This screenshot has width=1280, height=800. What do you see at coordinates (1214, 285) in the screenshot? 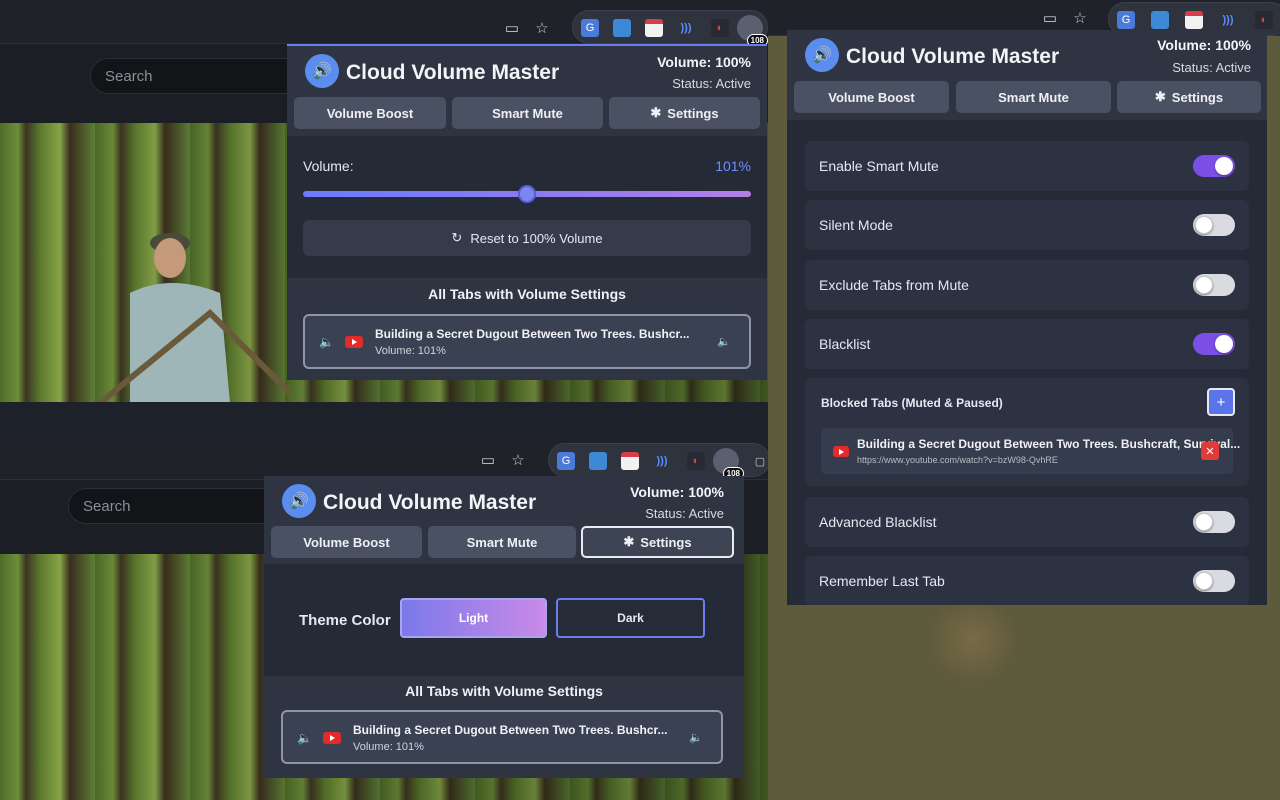
I see `exclude-tabs-toggle` at bounding box center [1214, 285].